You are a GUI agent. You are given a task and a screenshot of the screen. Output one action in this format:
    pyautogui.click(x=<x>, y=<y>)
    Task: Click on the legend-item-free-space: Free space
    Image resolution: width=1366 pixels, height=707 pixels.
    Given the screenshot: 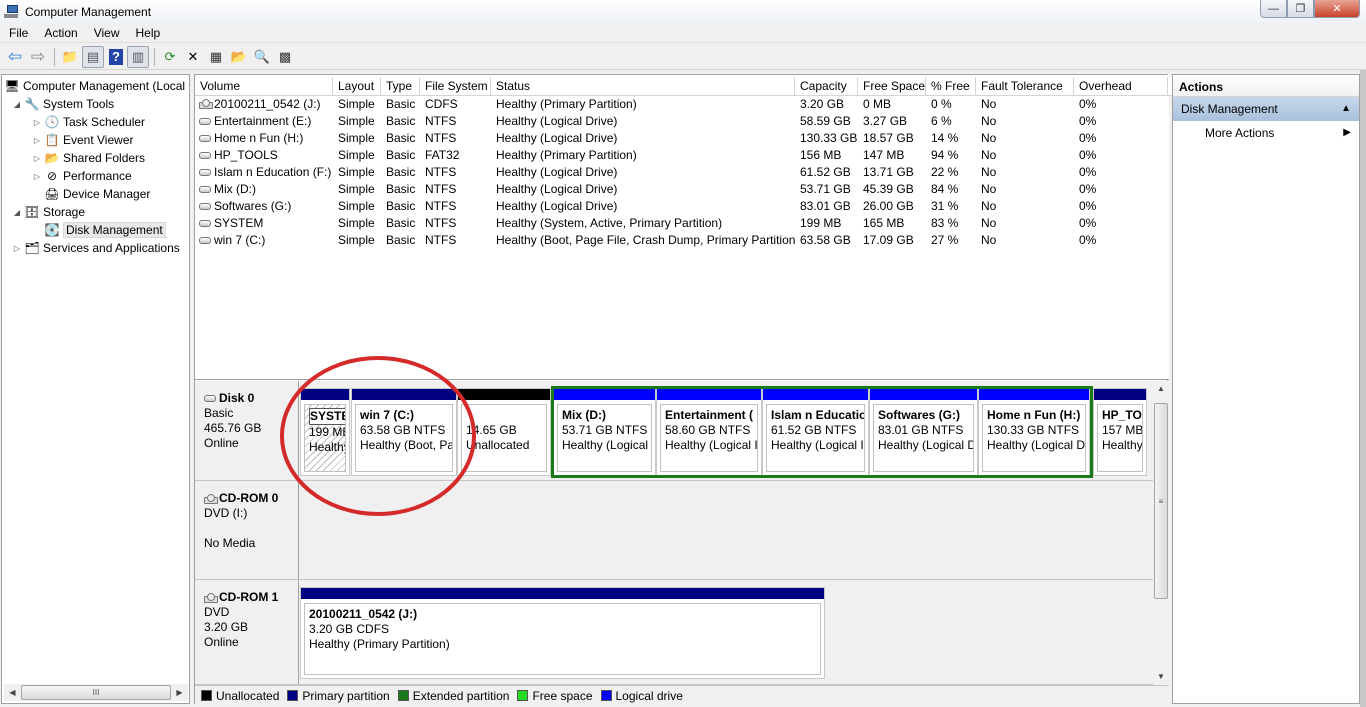 What is the action you would take?
    pyautogui.click(x=555, y=696)
    